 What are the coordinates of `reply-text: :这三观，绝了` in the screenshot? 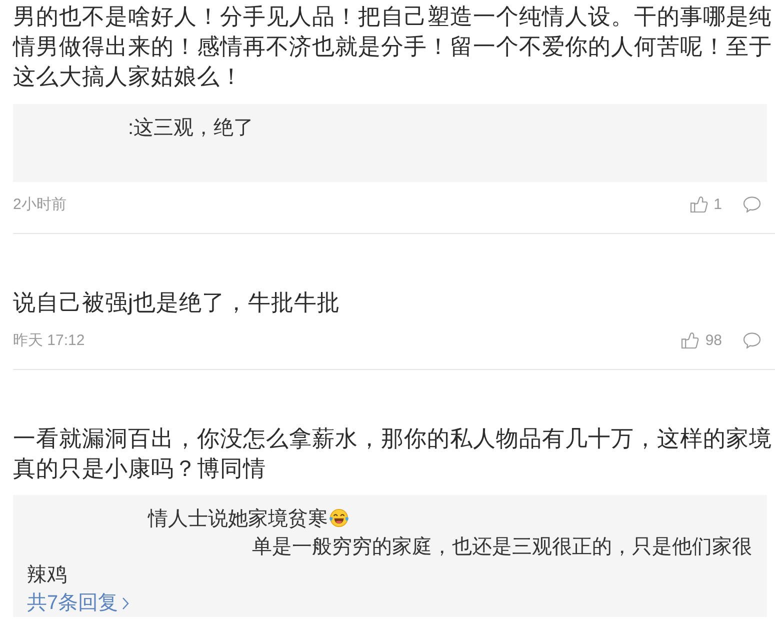 It's located at (191, 128).